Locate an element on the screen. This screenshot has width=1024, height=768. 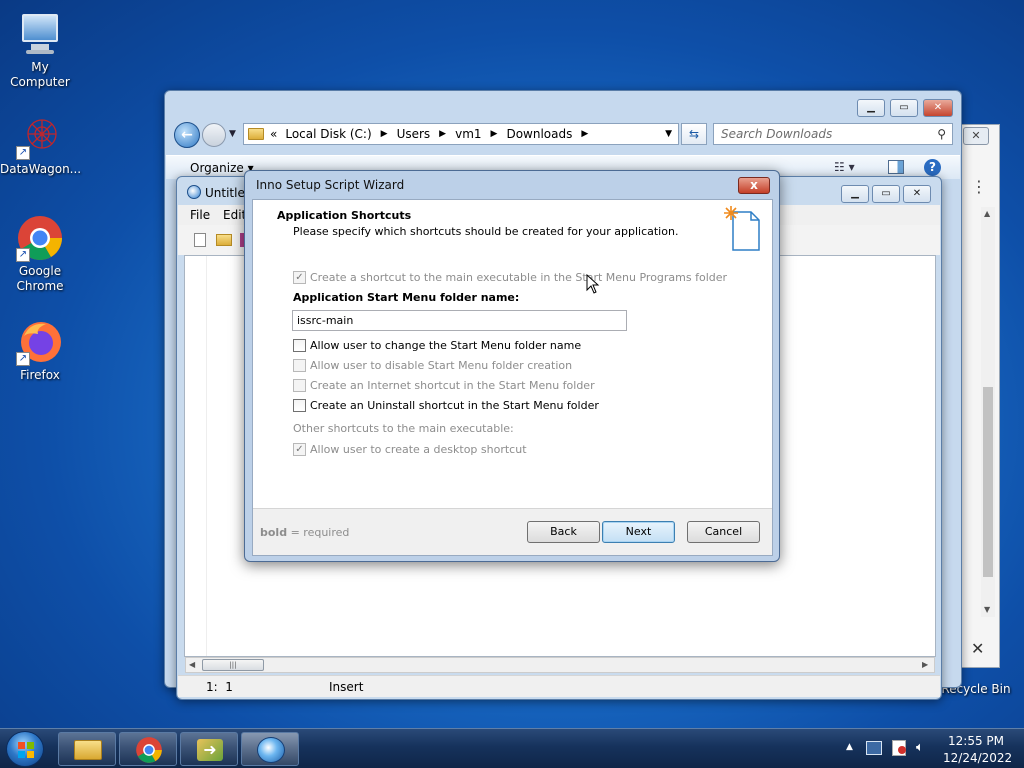
taskbar-app-button: ➜ is located at coordinates (209, 749).